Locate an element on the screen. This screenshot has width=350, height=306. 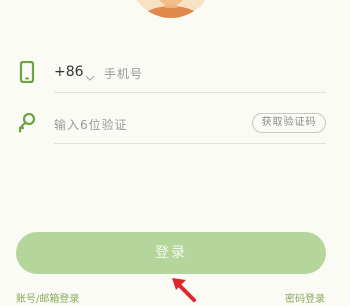
chevron-down-icon is located at coordinates (90, 74).